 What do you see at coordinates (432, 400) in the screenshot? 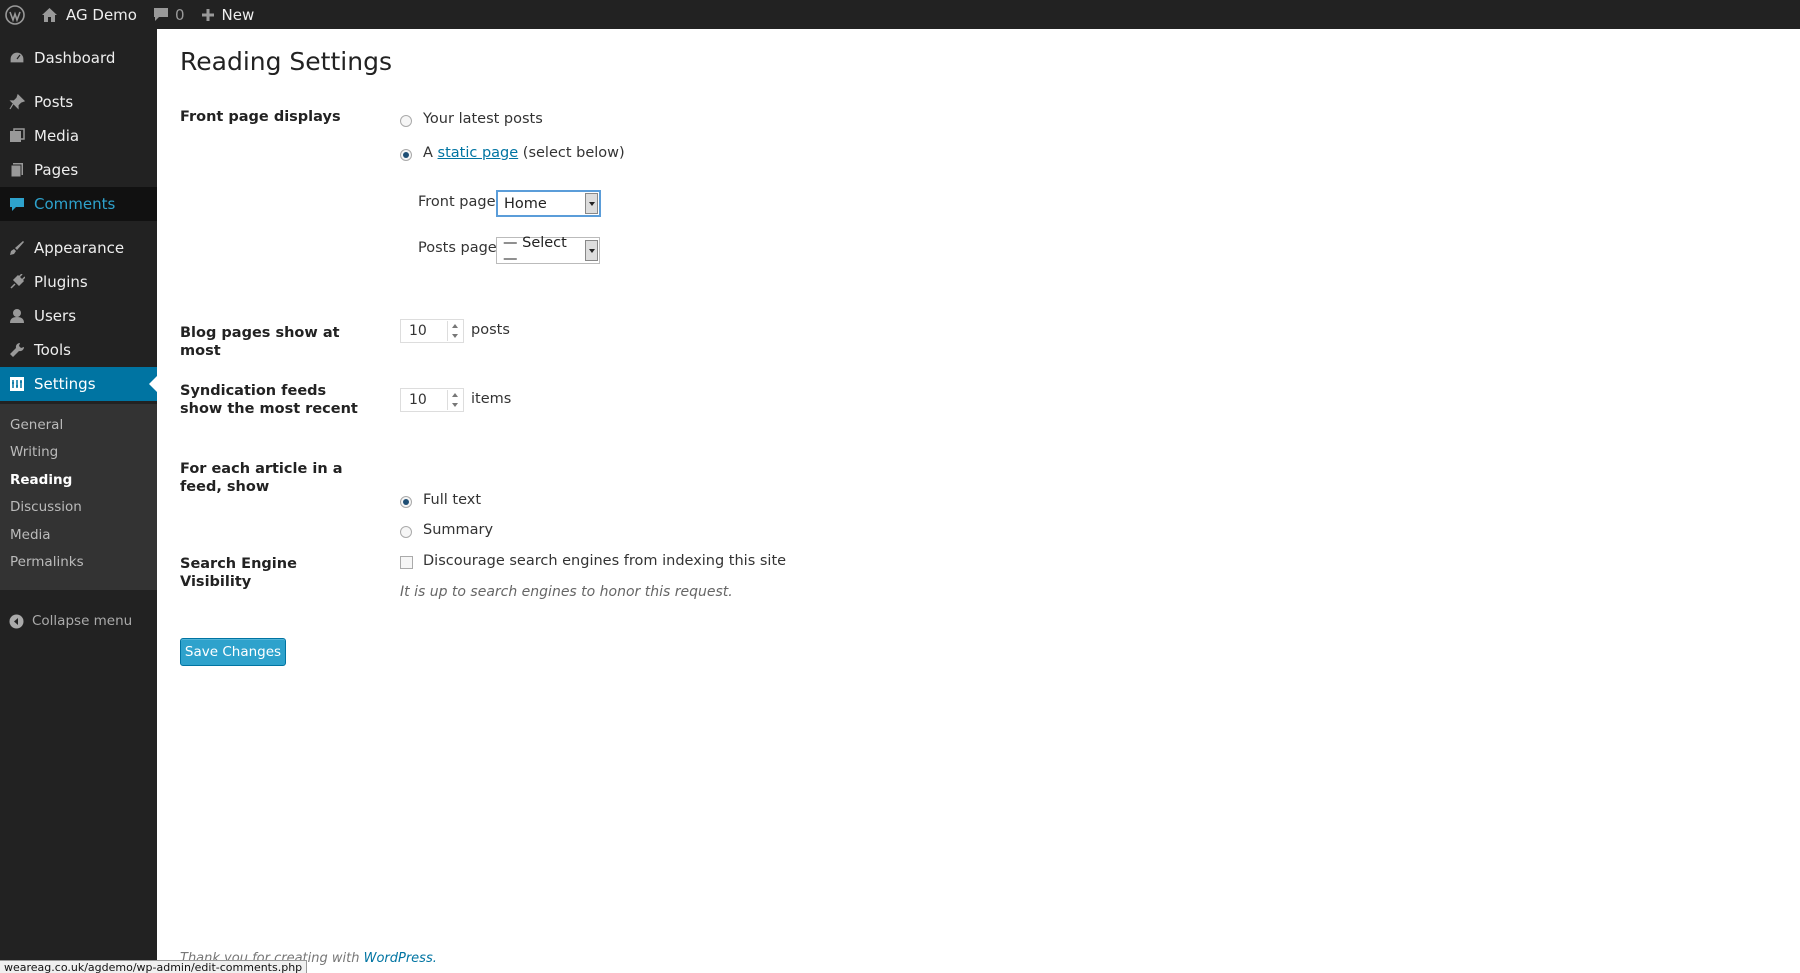
I see `syndication-number-input: 10` at bounding box center [432, 400].